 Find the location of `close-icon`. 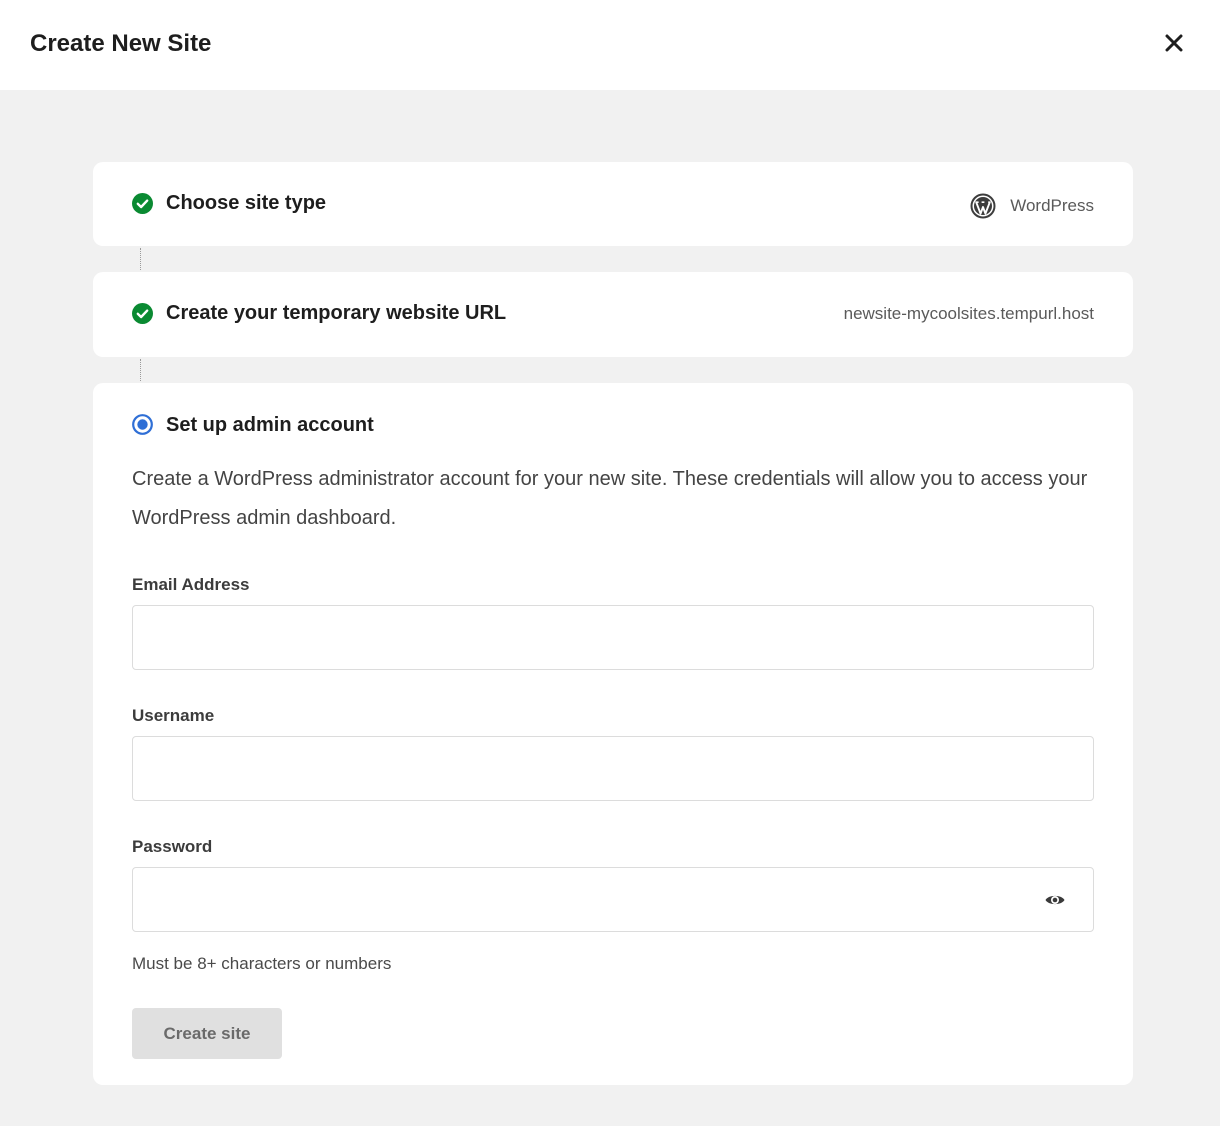

close-icon is located at coordinates (1174, 43).